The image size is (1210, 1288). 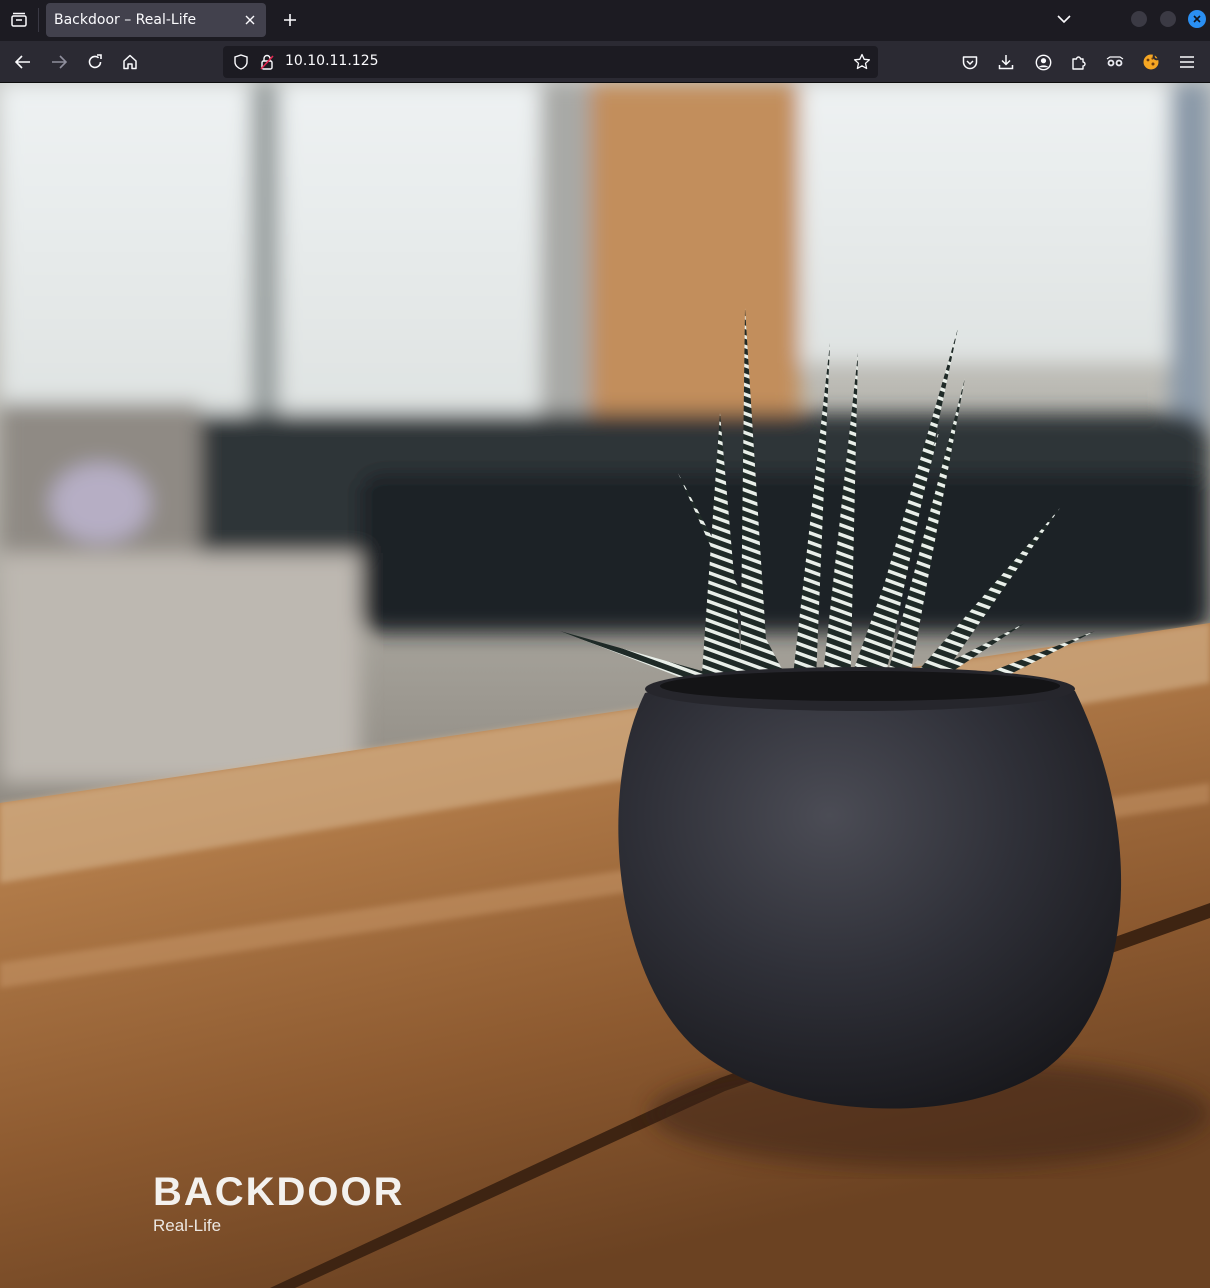 What do you see at coordinates (38, 20) in the screenshot?
I see `divider` at bounding box center [38, 20].